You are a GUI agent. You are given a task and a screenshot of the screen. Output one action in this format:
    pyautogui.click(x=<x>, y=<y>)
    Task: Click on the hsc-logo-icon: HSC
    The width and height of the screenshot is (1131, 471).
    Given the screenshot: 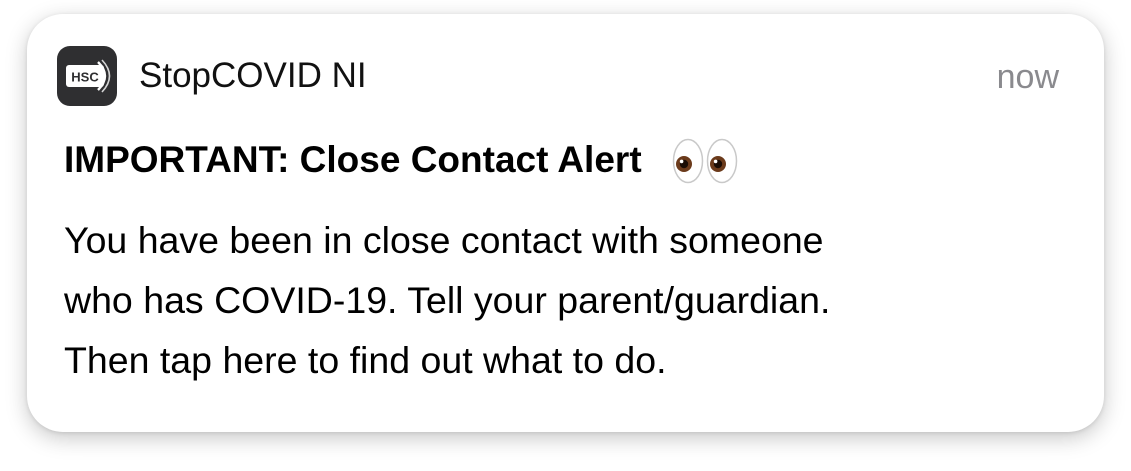 What is the action you would take?
    pyautogui.click(x=87, y=76)
    